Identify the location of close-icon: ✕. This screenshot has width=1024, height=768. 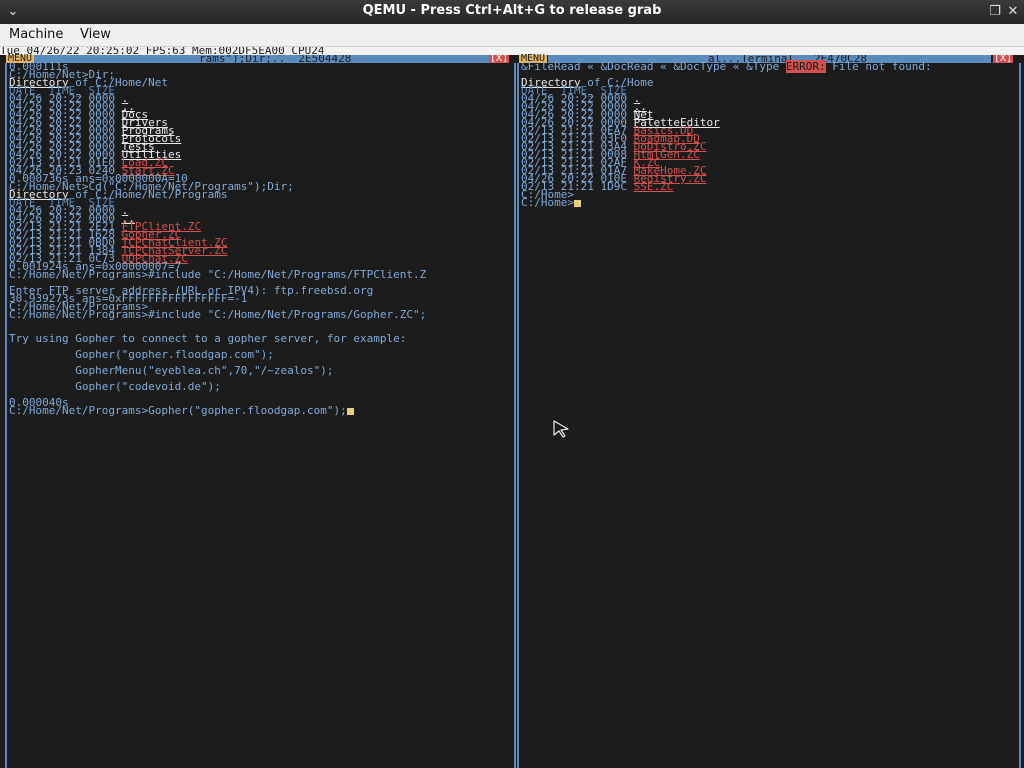
(1013, 12).